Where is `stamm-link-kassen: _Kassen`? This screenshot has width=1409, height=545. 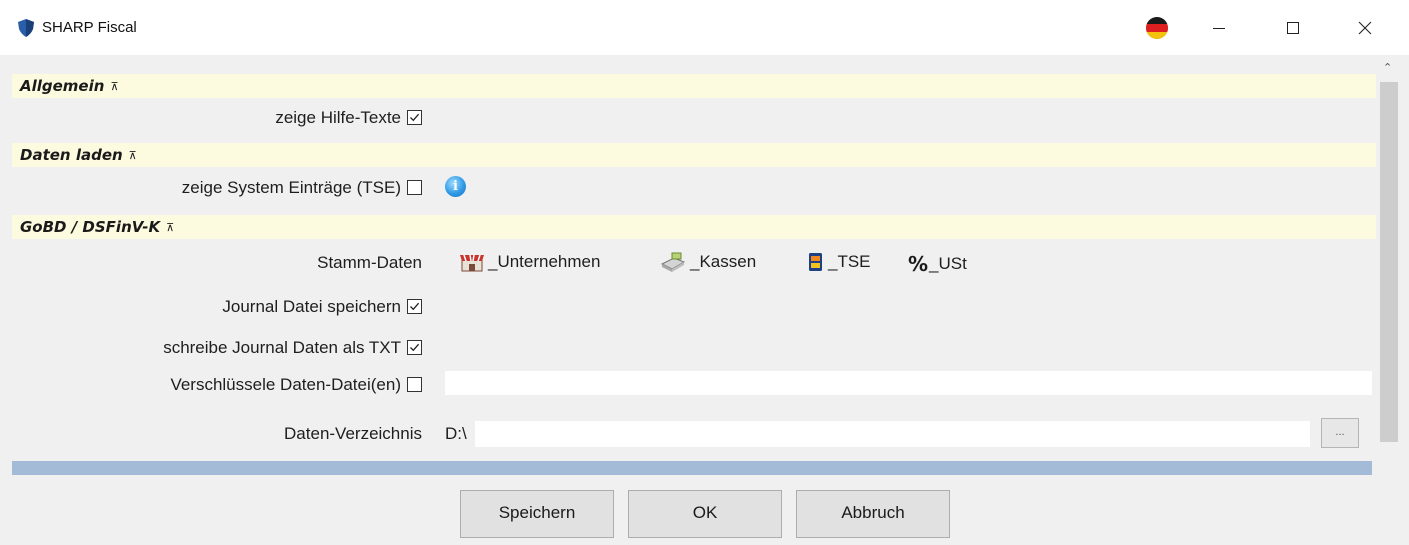
stamm-link-kassen: _Kassen is located at coordinates (708, 262).